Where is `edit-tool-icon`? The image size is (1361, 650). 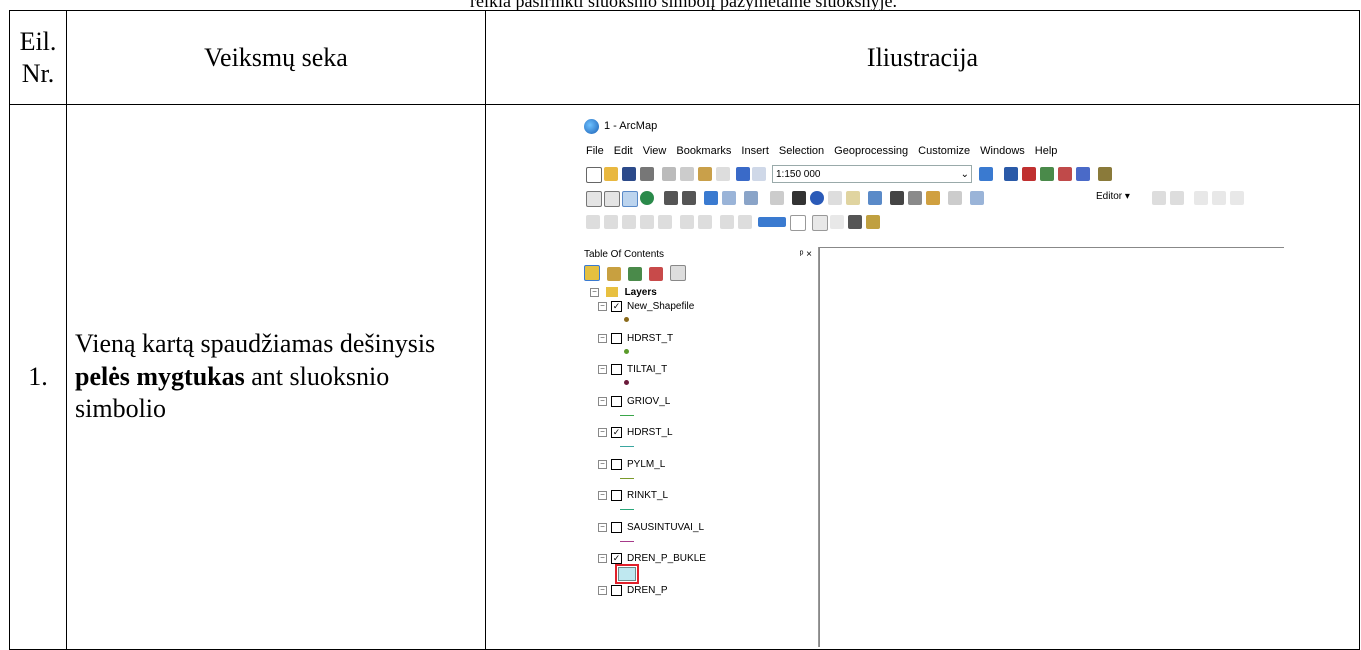 edit-tool-icon is located at coordinates (1159, 198).